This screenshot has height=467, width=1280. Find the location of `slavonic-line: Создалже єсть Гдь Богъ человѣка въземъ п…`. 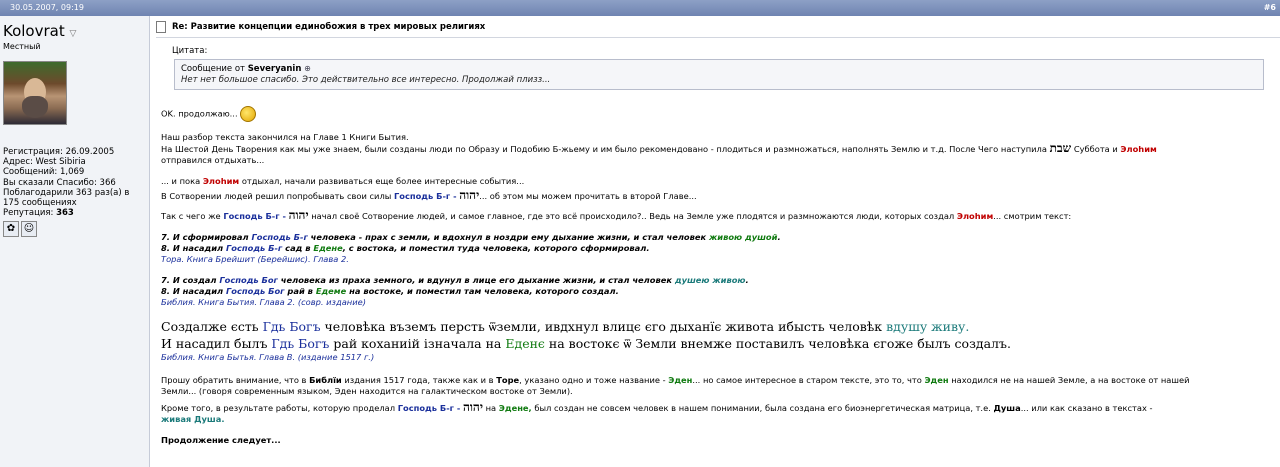

slavonic-line: Создалже єсть Гдь Богъ человѣка въземъ п… is located at coordinates (720, 326).